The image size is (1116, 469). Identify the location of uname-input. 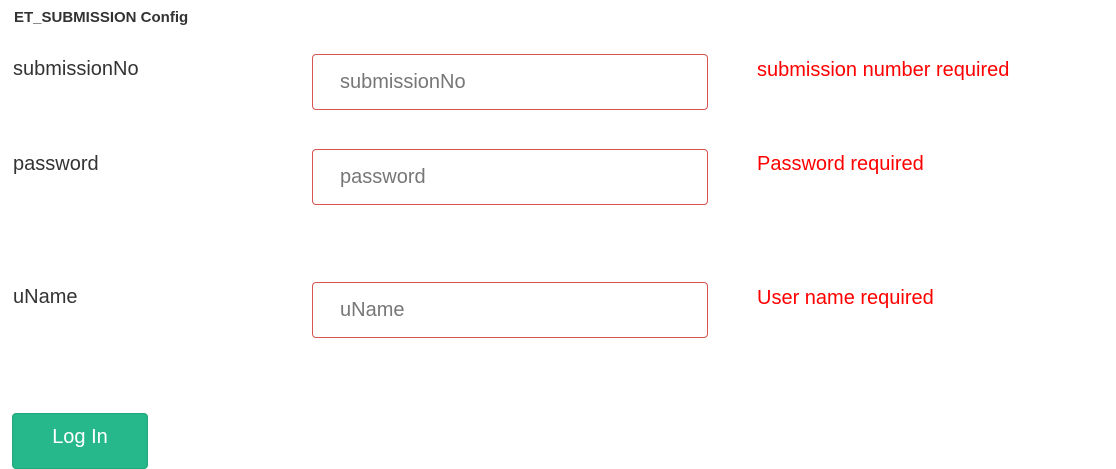
(510, 310).